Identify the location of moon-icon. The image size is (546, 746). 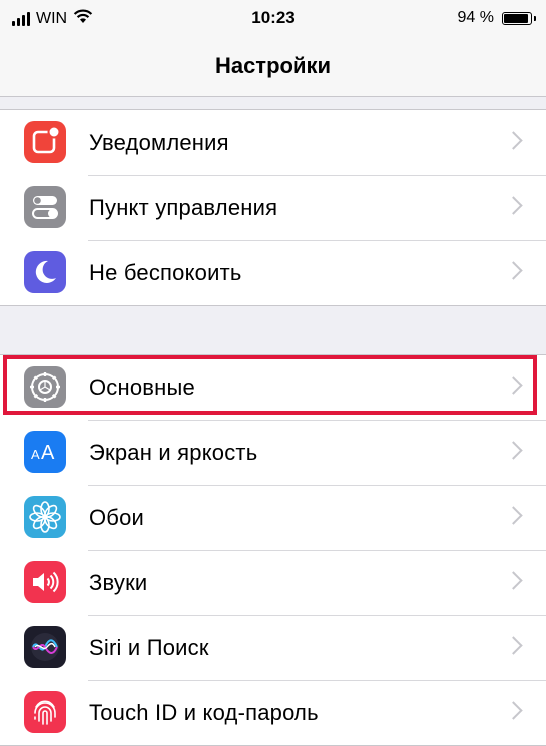
(45, 272).